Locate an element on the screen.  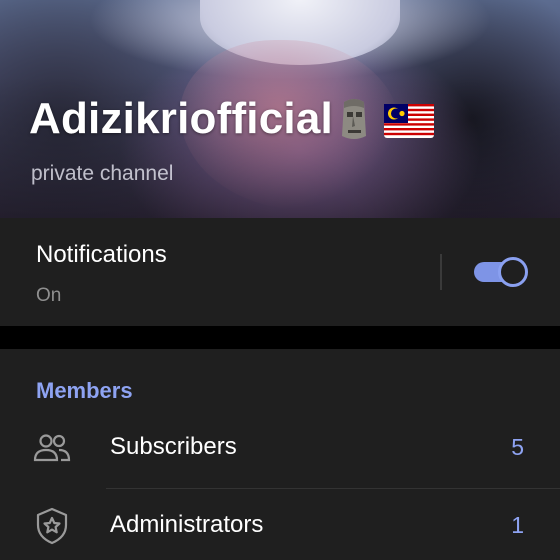
malaysia-flag-icon is located at coordinates (409, 121).